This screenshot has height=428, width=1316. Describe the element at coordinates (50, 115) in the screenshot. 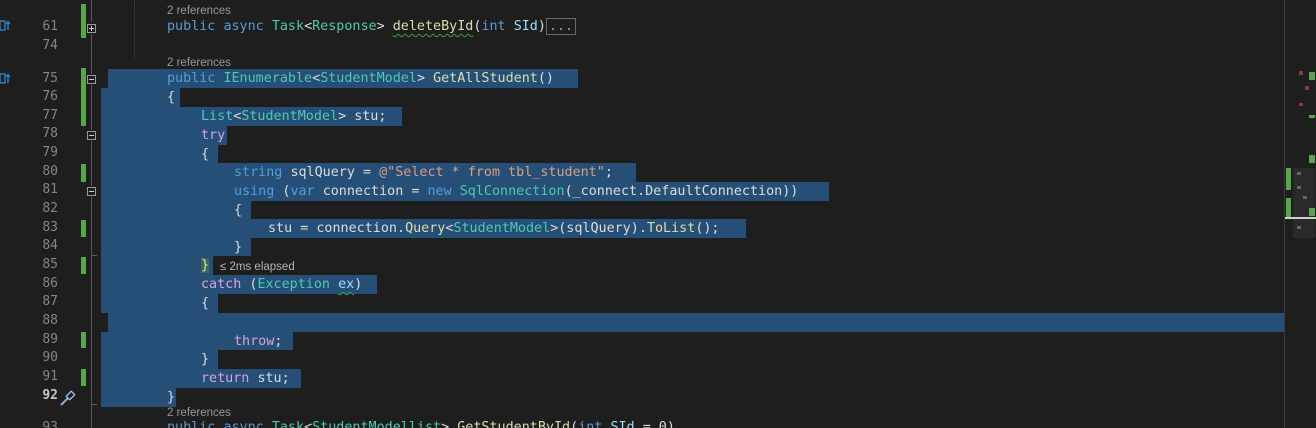

I see `line-number: 77` at that location.